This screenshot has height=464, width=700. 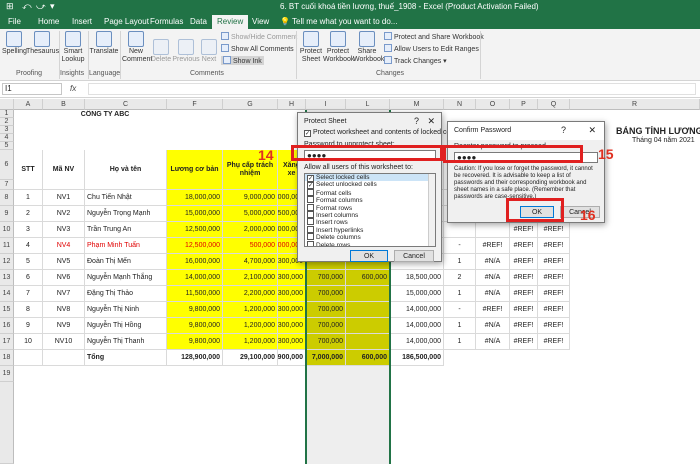 What do you see at coordinates (7, 122) in the screenshot?
I see `row-header: 2` at bounding box center [7, 122].